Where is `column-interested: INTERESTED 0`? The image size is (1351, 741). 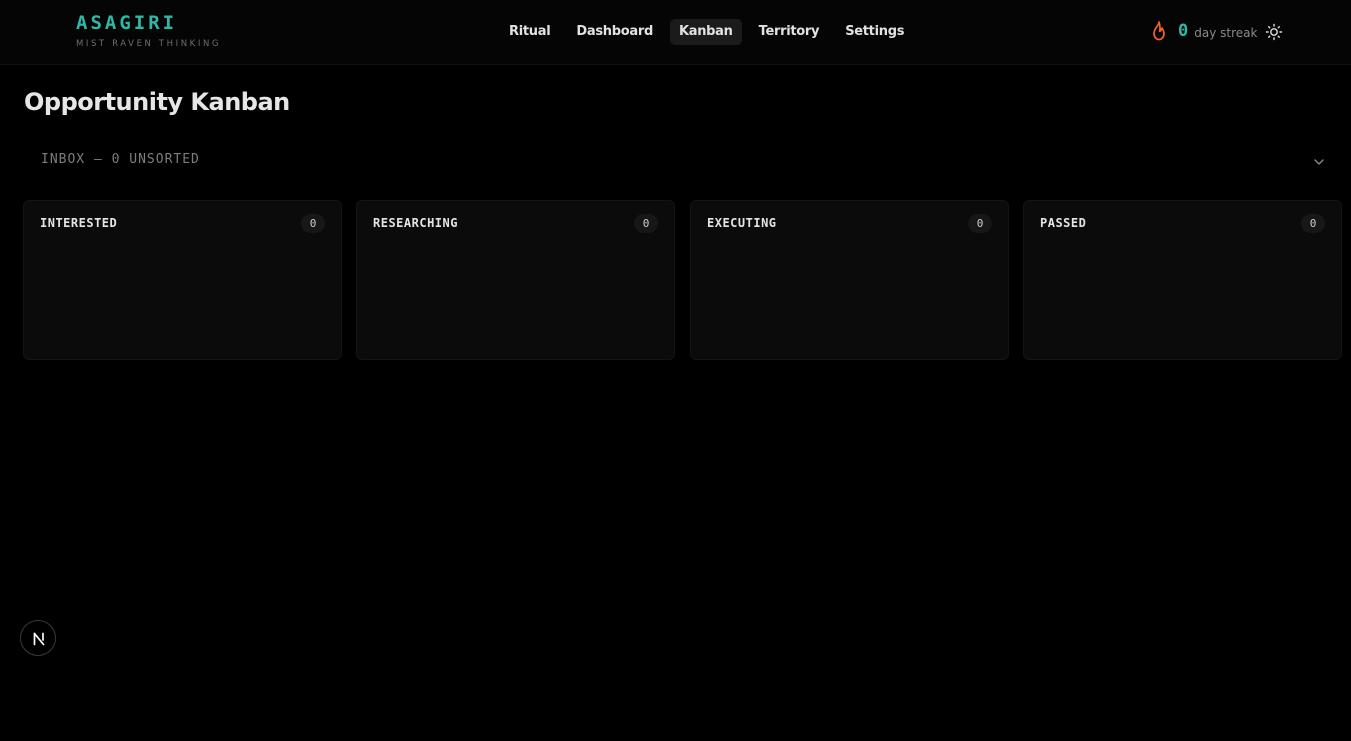
column-interested: INTERESTED 0 is located at coordinates (182, 280).